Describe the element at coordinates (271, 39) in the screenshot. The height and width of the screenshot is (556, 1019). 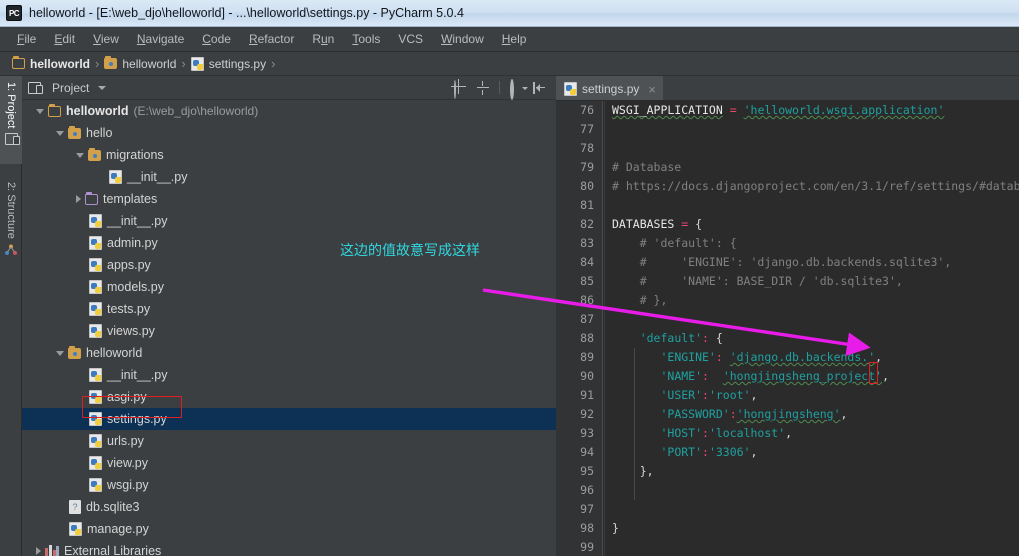
I see `menu-item-refactor: Refactor` at that location.